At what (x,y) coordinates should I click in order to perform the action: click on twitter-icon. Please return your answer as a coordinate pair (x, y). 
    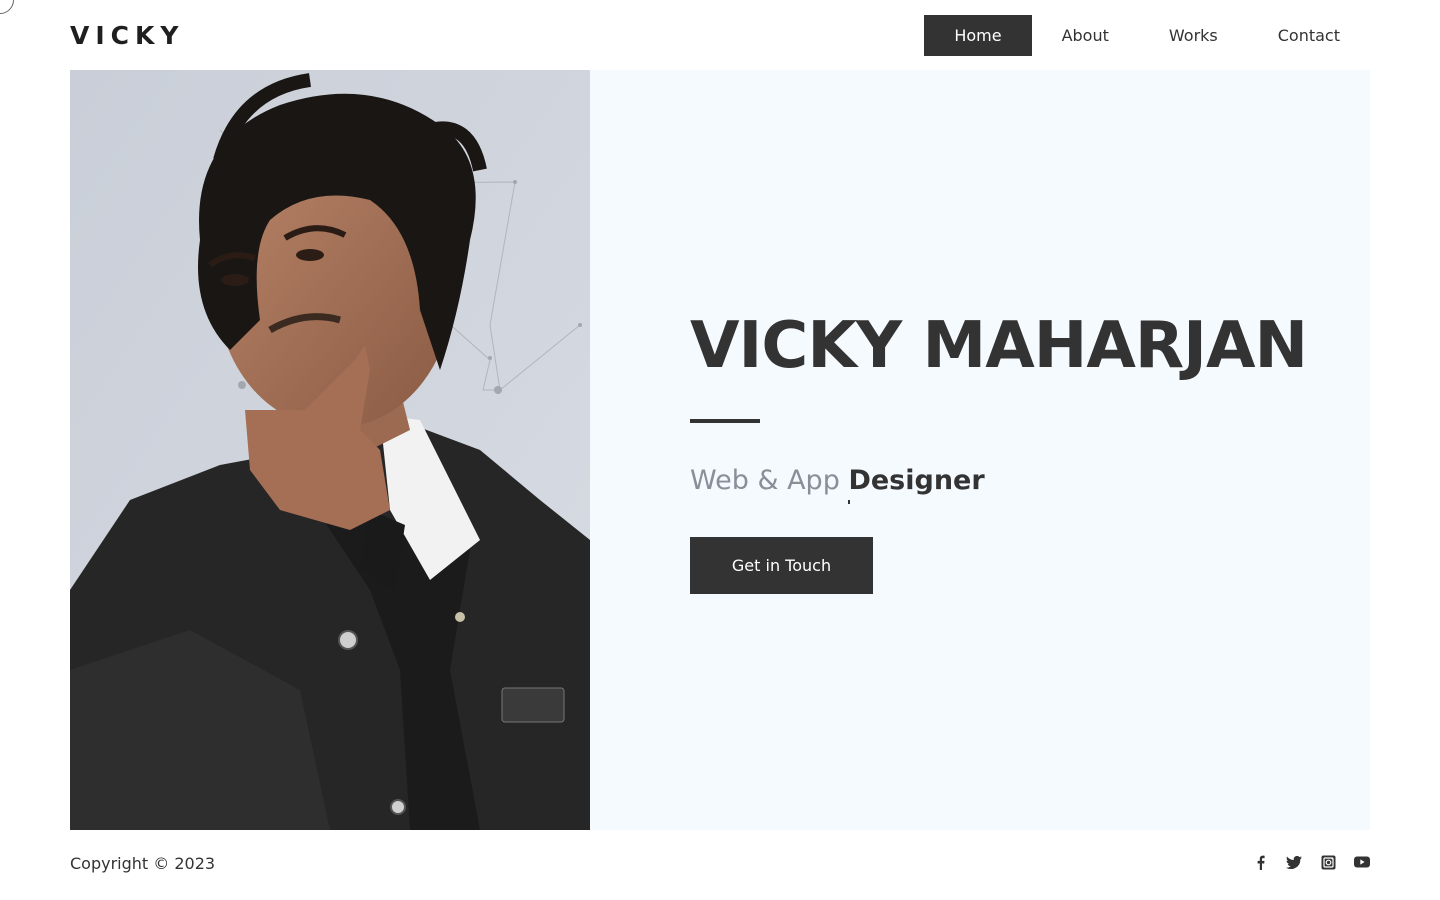
    Looking at the image, I should click on (1294, 862).